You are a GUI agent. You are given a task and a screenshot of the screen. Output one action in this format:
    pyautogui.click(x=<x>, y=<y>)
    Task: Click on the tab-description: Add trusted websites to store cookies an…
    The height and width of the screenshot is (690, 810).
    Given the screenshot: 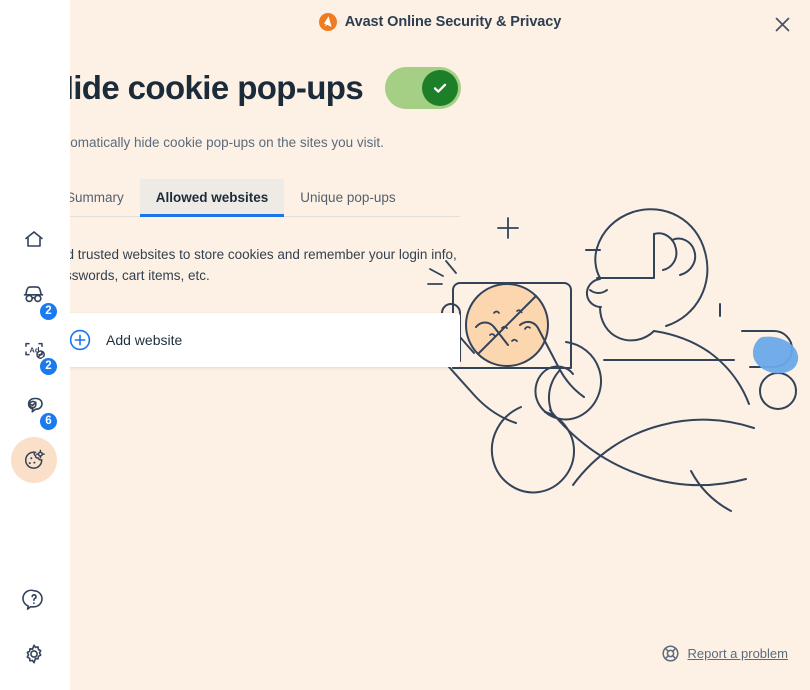 What is the action you would take?
    pyautogui.click(x=253, y=265)
    